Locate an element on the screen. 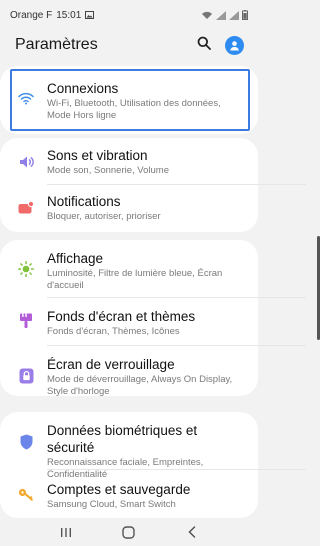  gallery-notification-icon is located at coordinates (90, 15).